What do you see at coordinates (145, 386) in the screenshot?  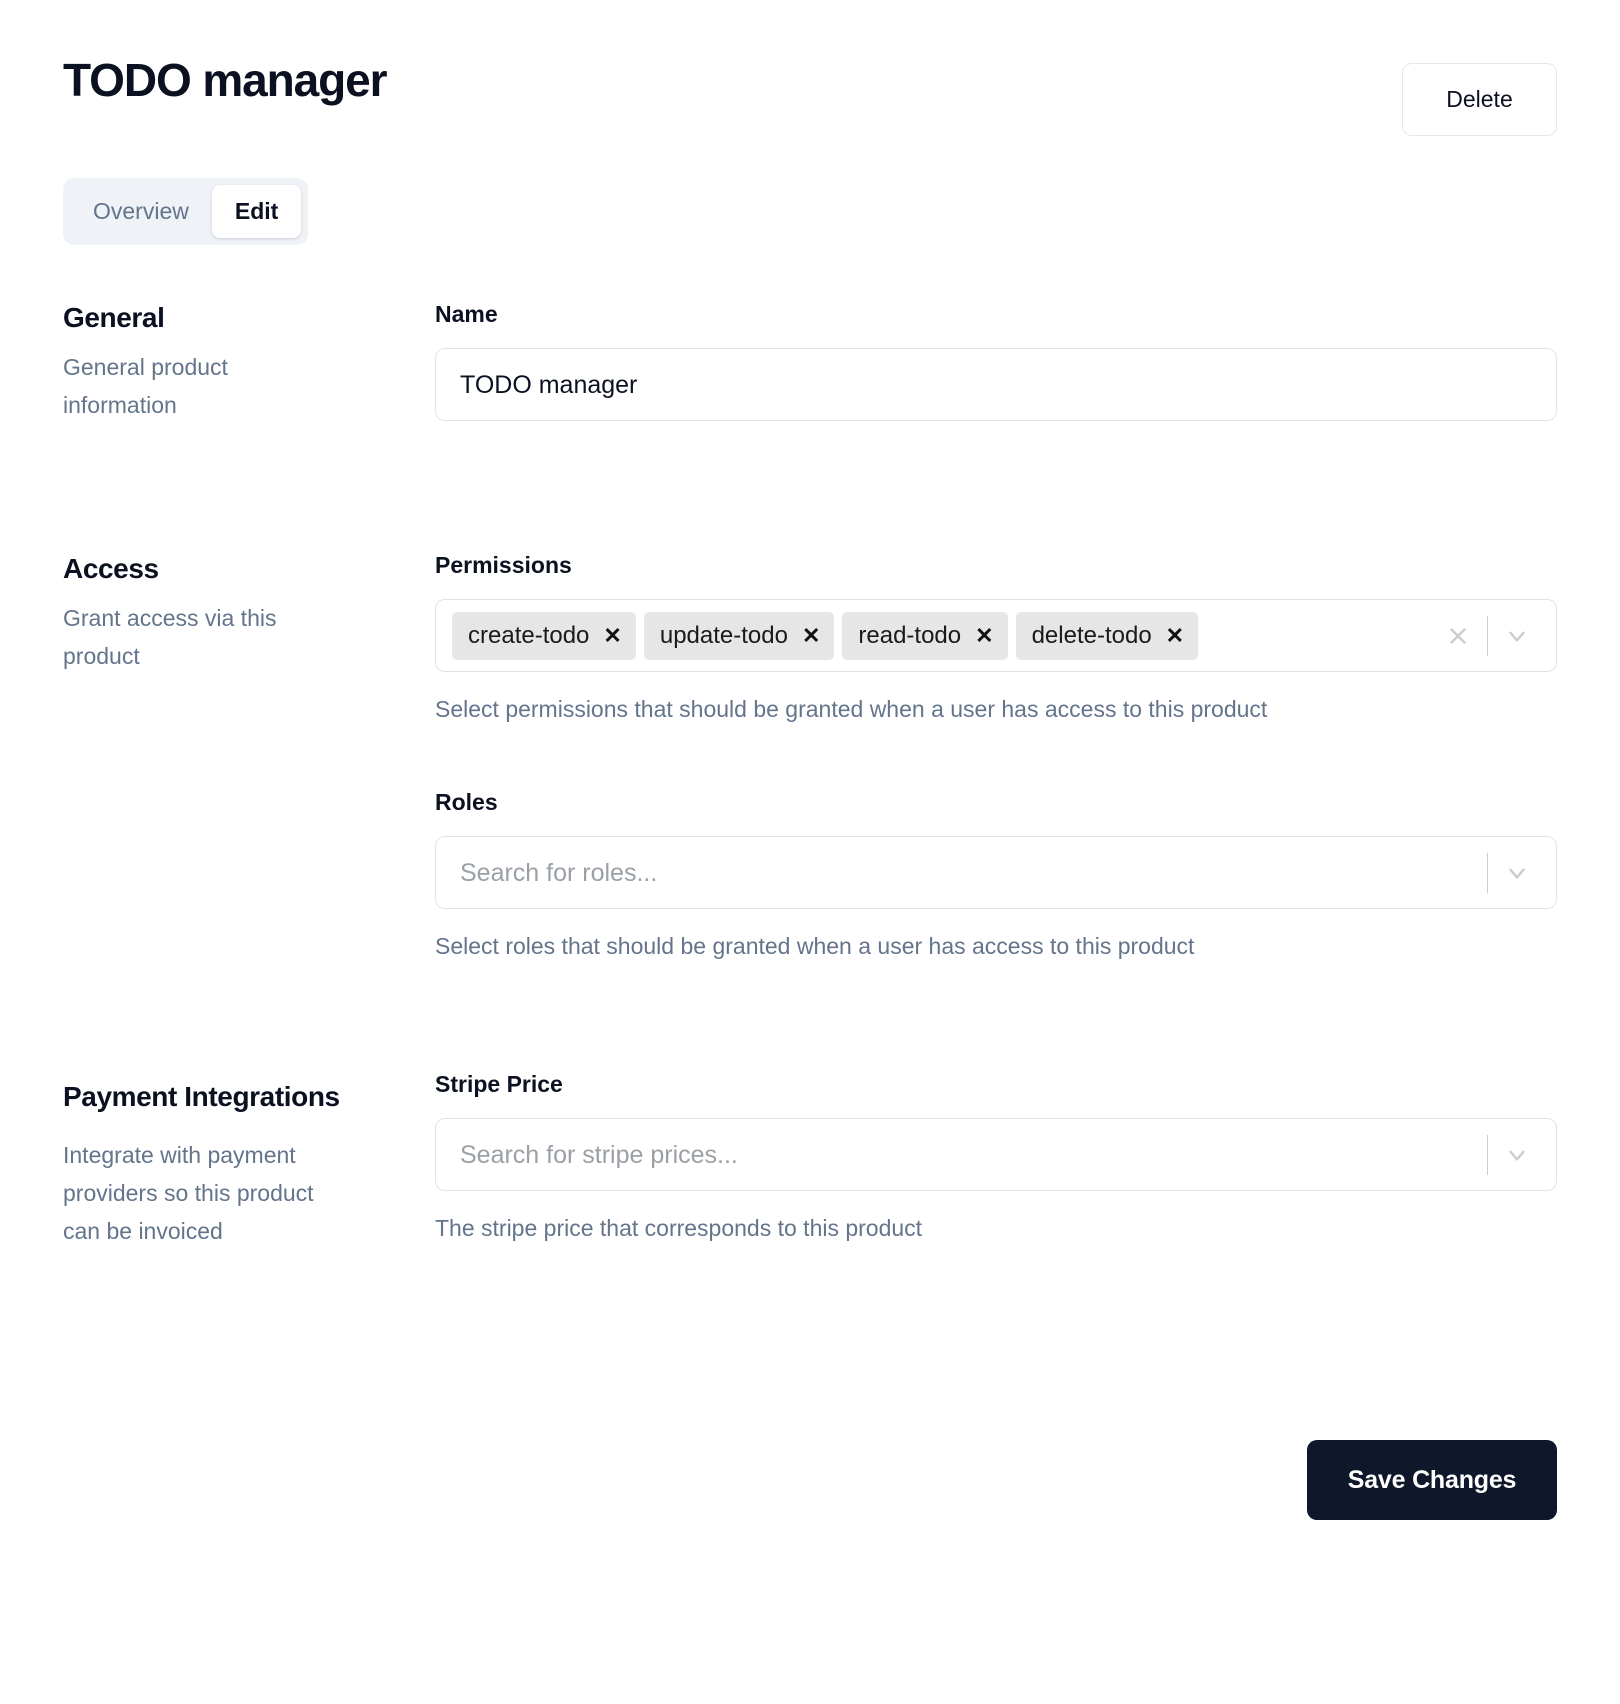 I see `section-general-description: General product information` at bounding box center [145, 386].